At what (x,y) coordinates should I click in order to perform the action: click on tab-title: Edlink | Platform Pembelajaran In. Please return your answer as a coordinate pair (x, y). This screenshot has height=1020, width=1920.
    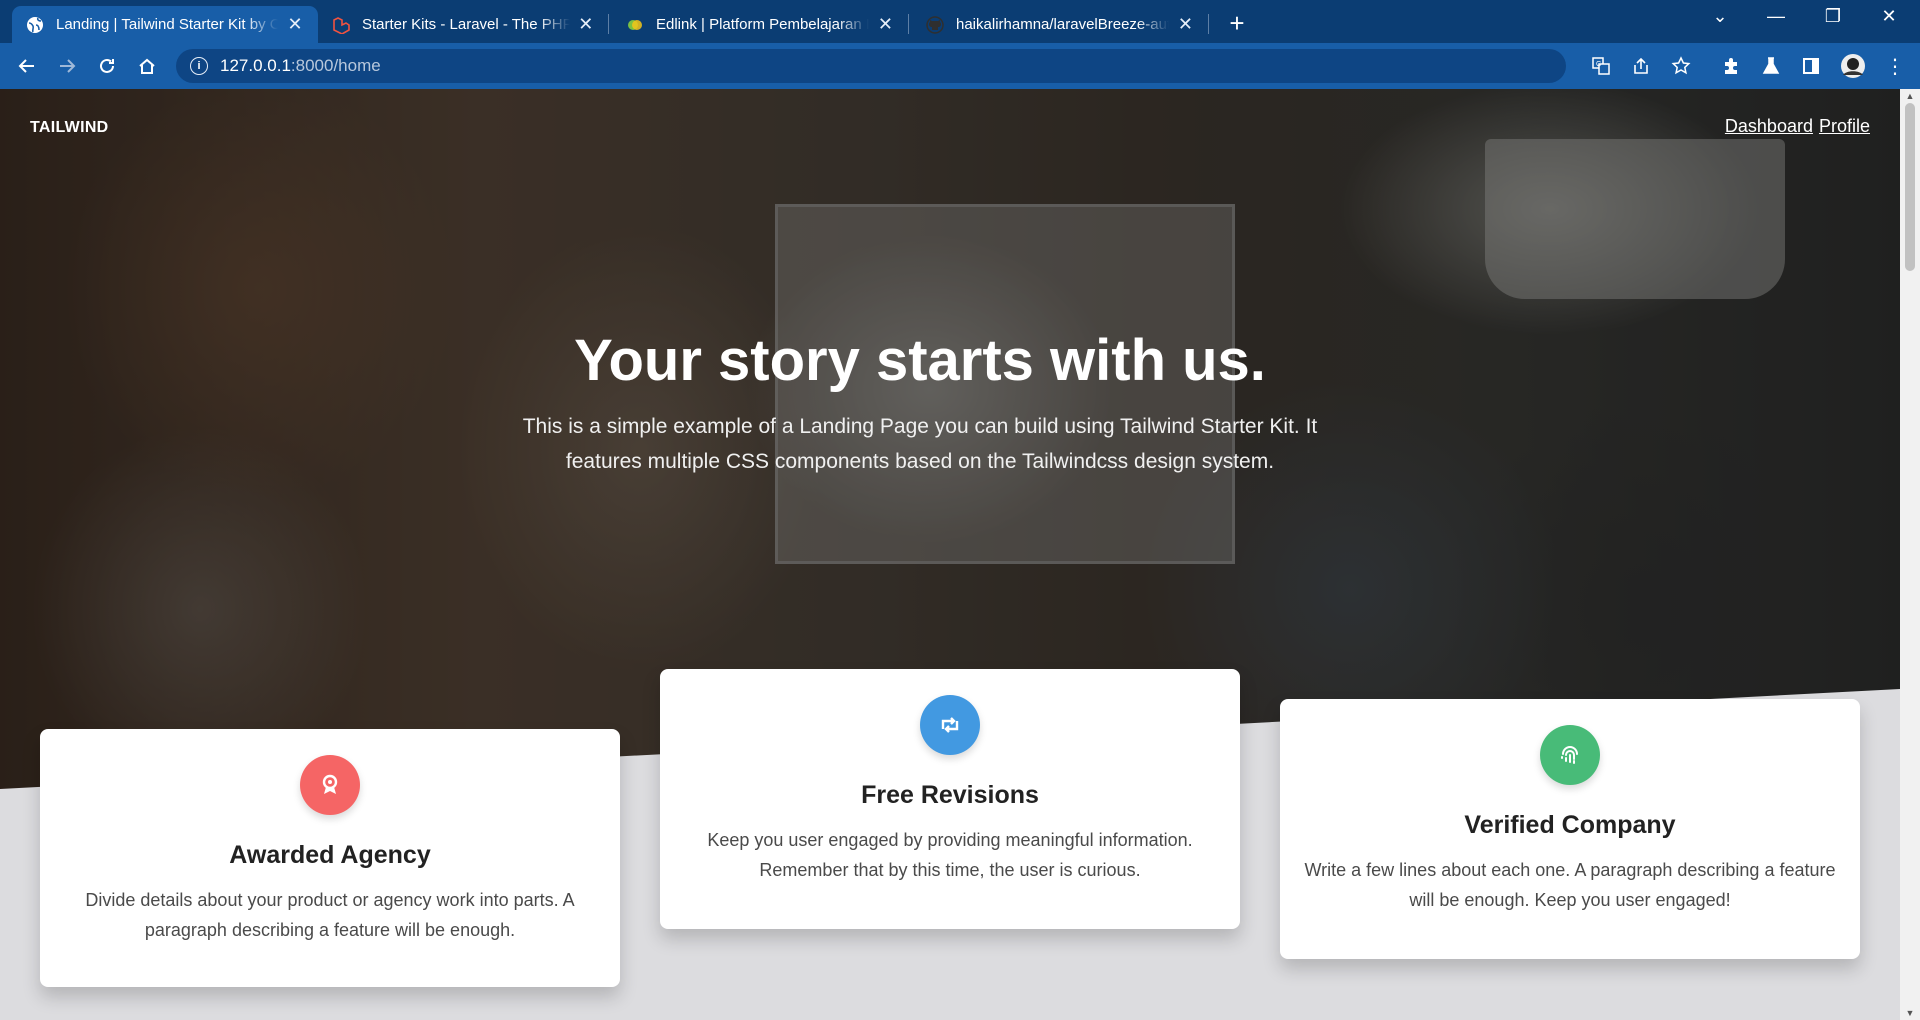
    Looking at the image, I should click on (762, 24).